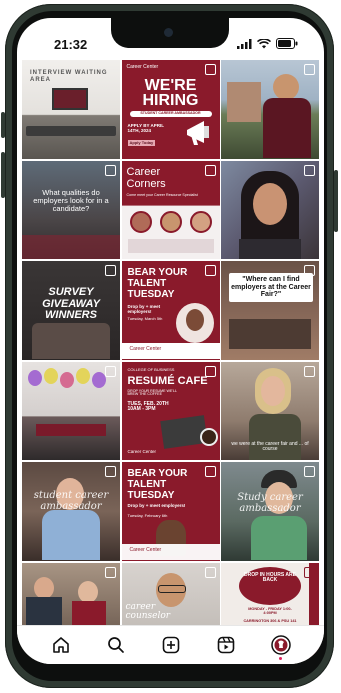 This screenshot has width=341, height=693. What do you see at coordinates (273, 390) in the screenshot?
I see `post-12-face` at bounding box center [273, 390].